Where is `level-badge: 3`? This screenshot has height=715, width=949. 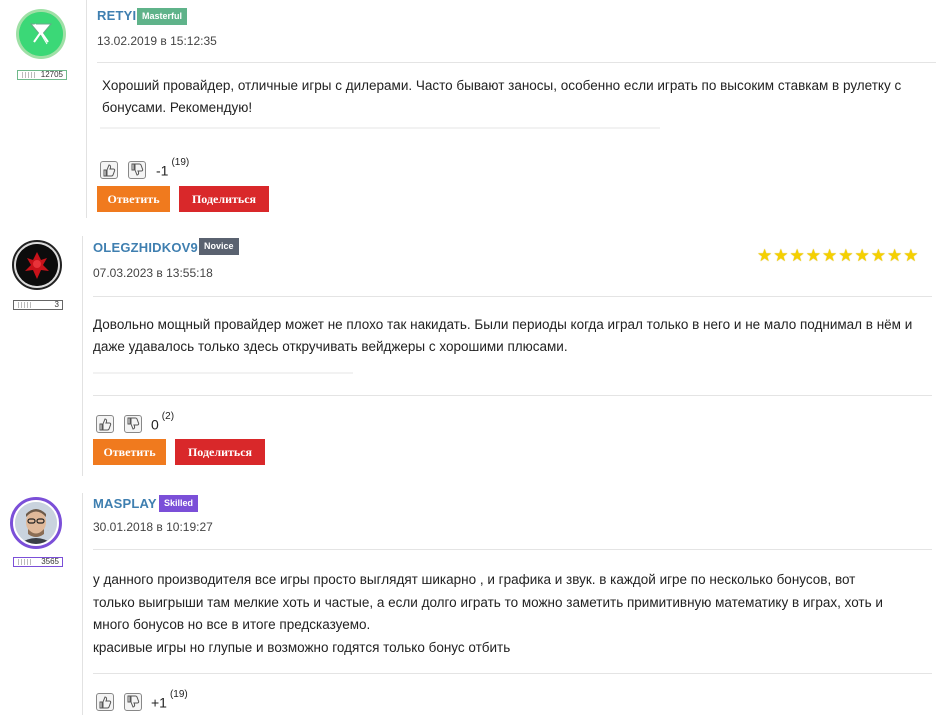
level-badge: 3 is located at coordinates (38, 305).